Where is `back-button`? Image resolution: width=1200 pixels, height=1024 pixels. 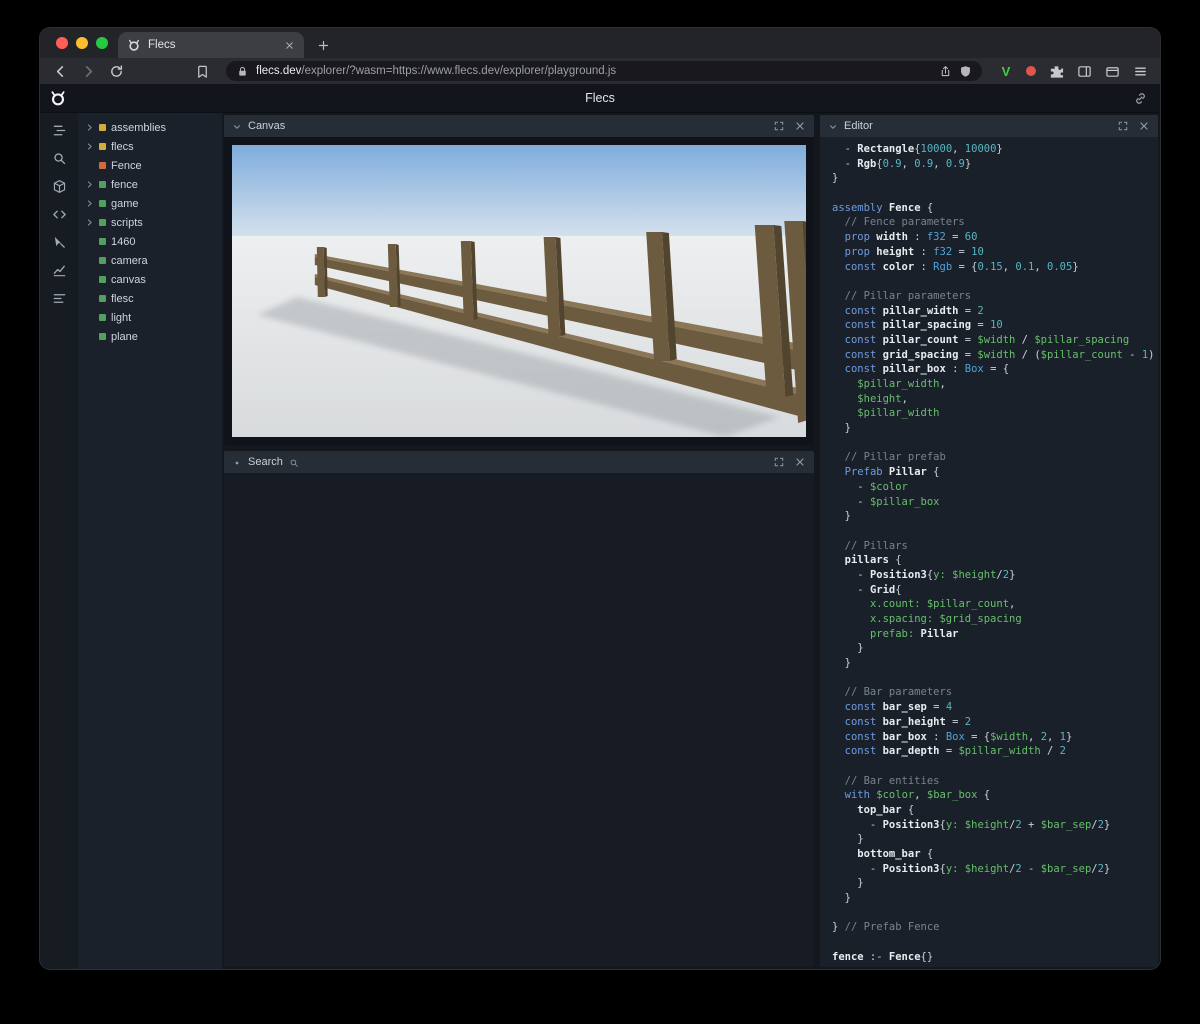
back-button is located at coordinates (60, 71).